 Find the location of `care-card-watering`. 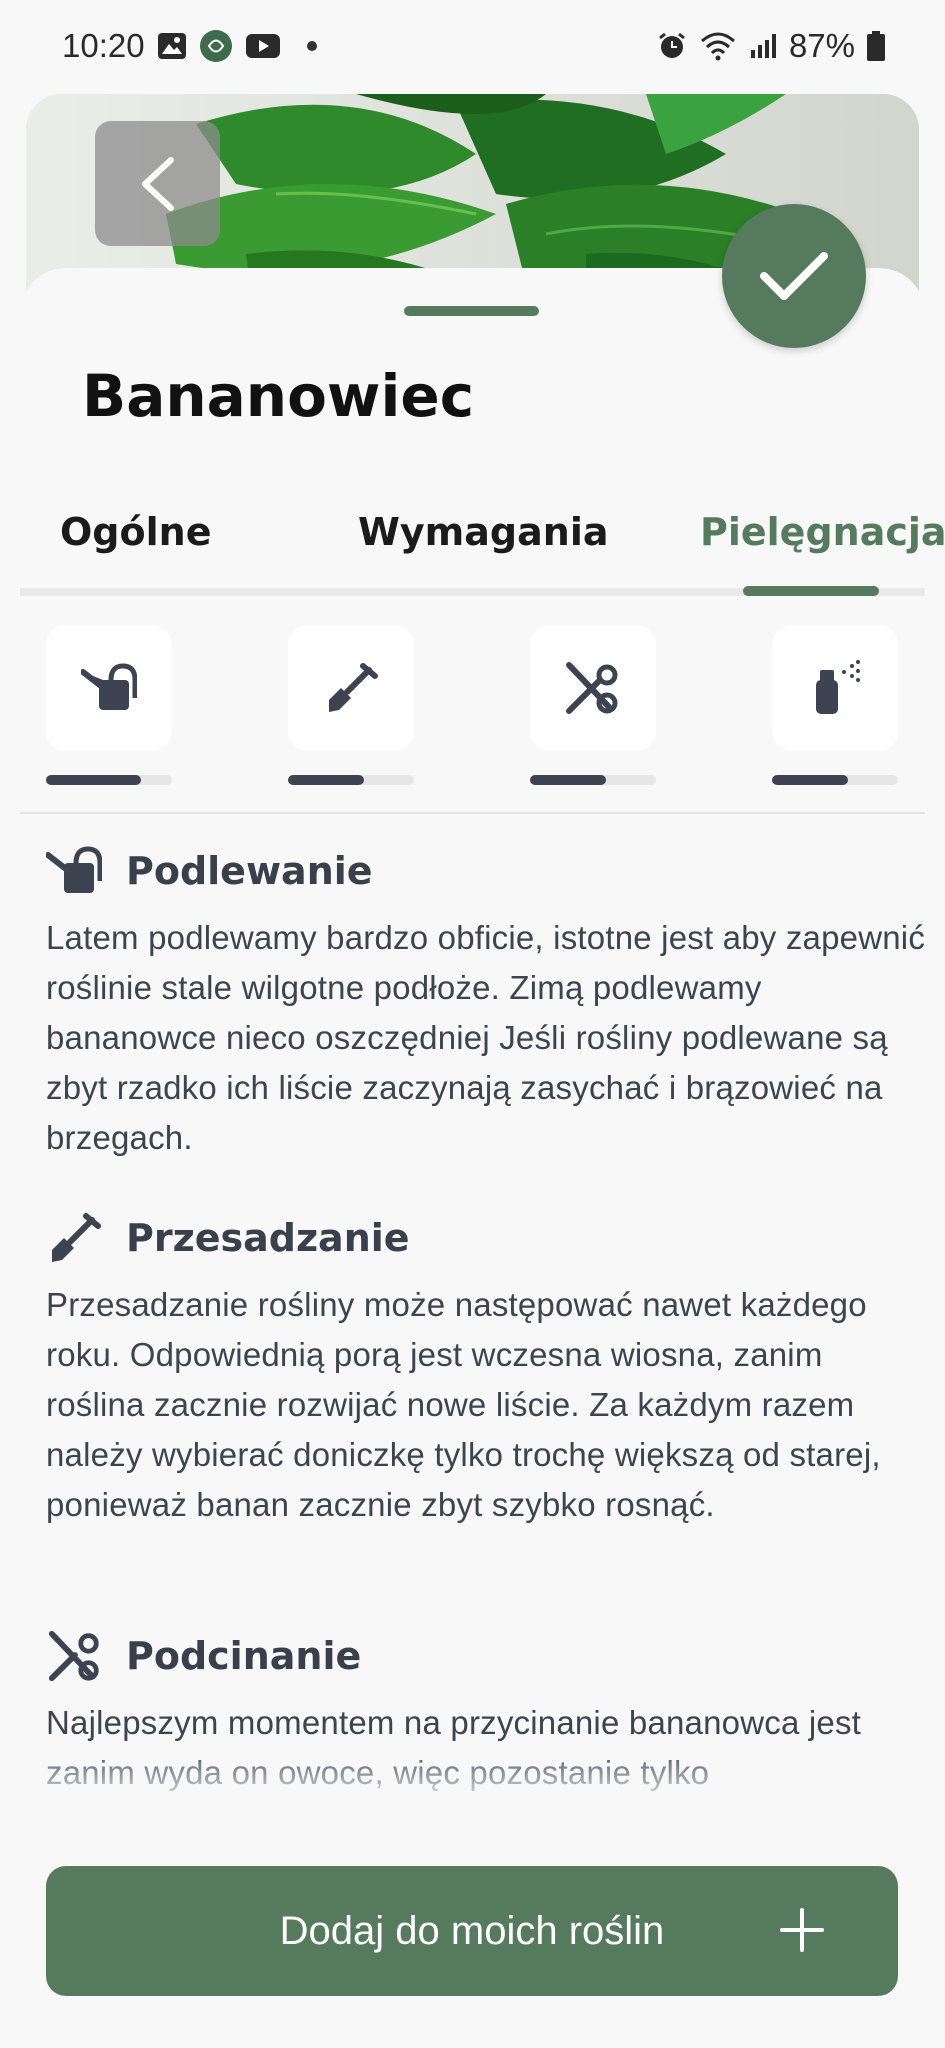

care-card-watering is located at coordinates (109, 688).